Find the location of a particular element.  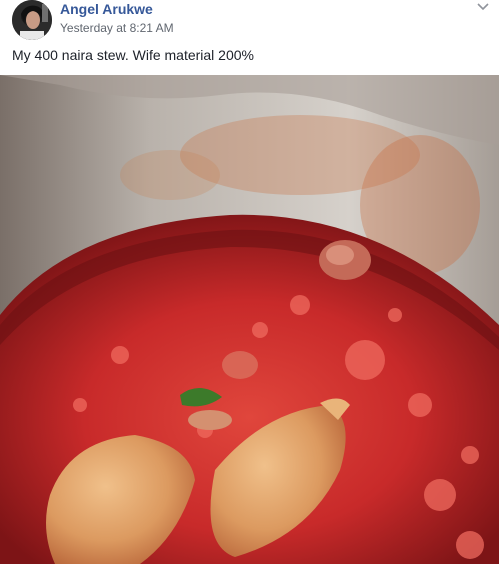

chevron-down-icon is located at coordinates (483, 7).